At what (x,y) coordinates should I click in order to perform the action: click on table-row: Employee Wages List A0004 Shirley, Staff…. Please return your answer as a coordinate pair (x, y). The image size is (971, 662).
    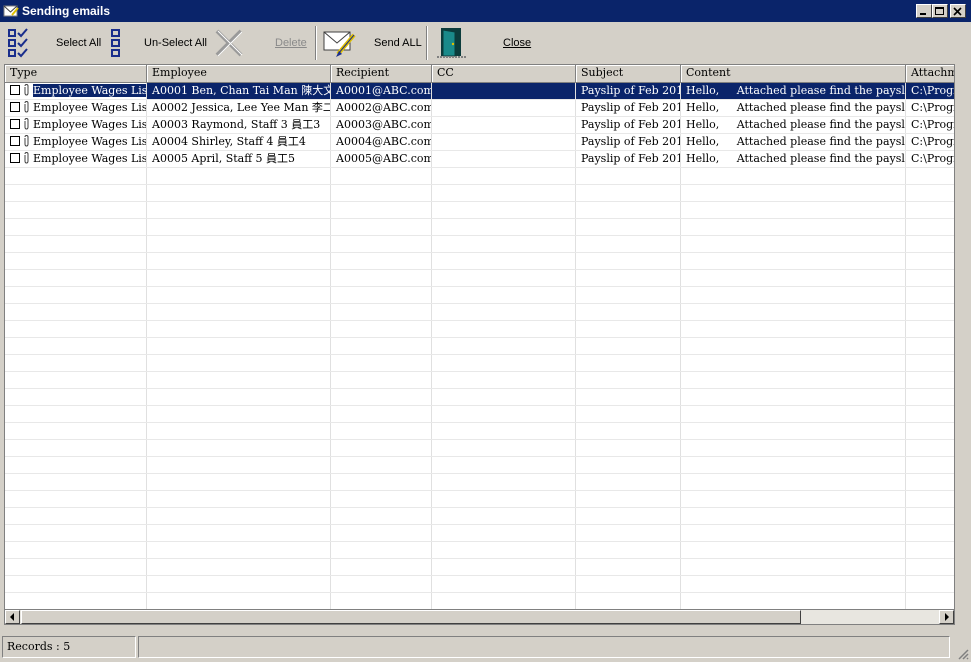
    Looking at the image, I should click on (479, 142).